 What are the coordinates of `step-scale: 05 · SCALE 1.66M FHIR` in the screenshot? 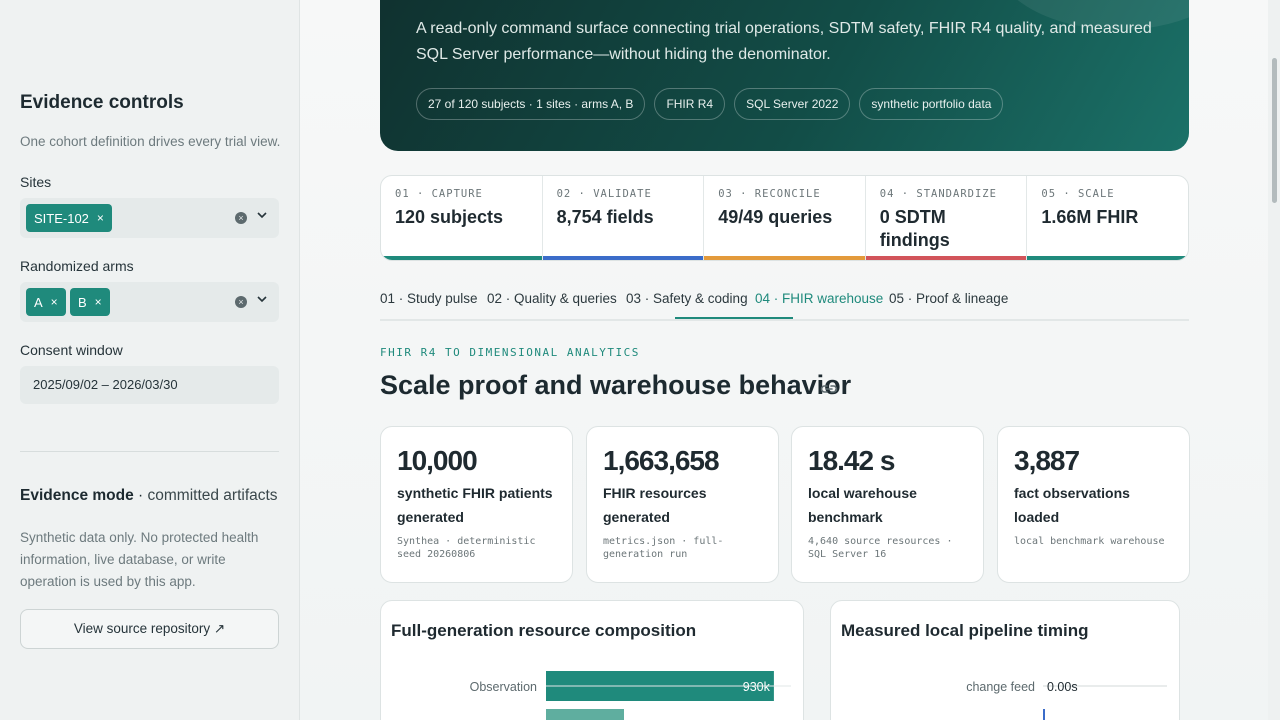 It's located at (1107, 218).